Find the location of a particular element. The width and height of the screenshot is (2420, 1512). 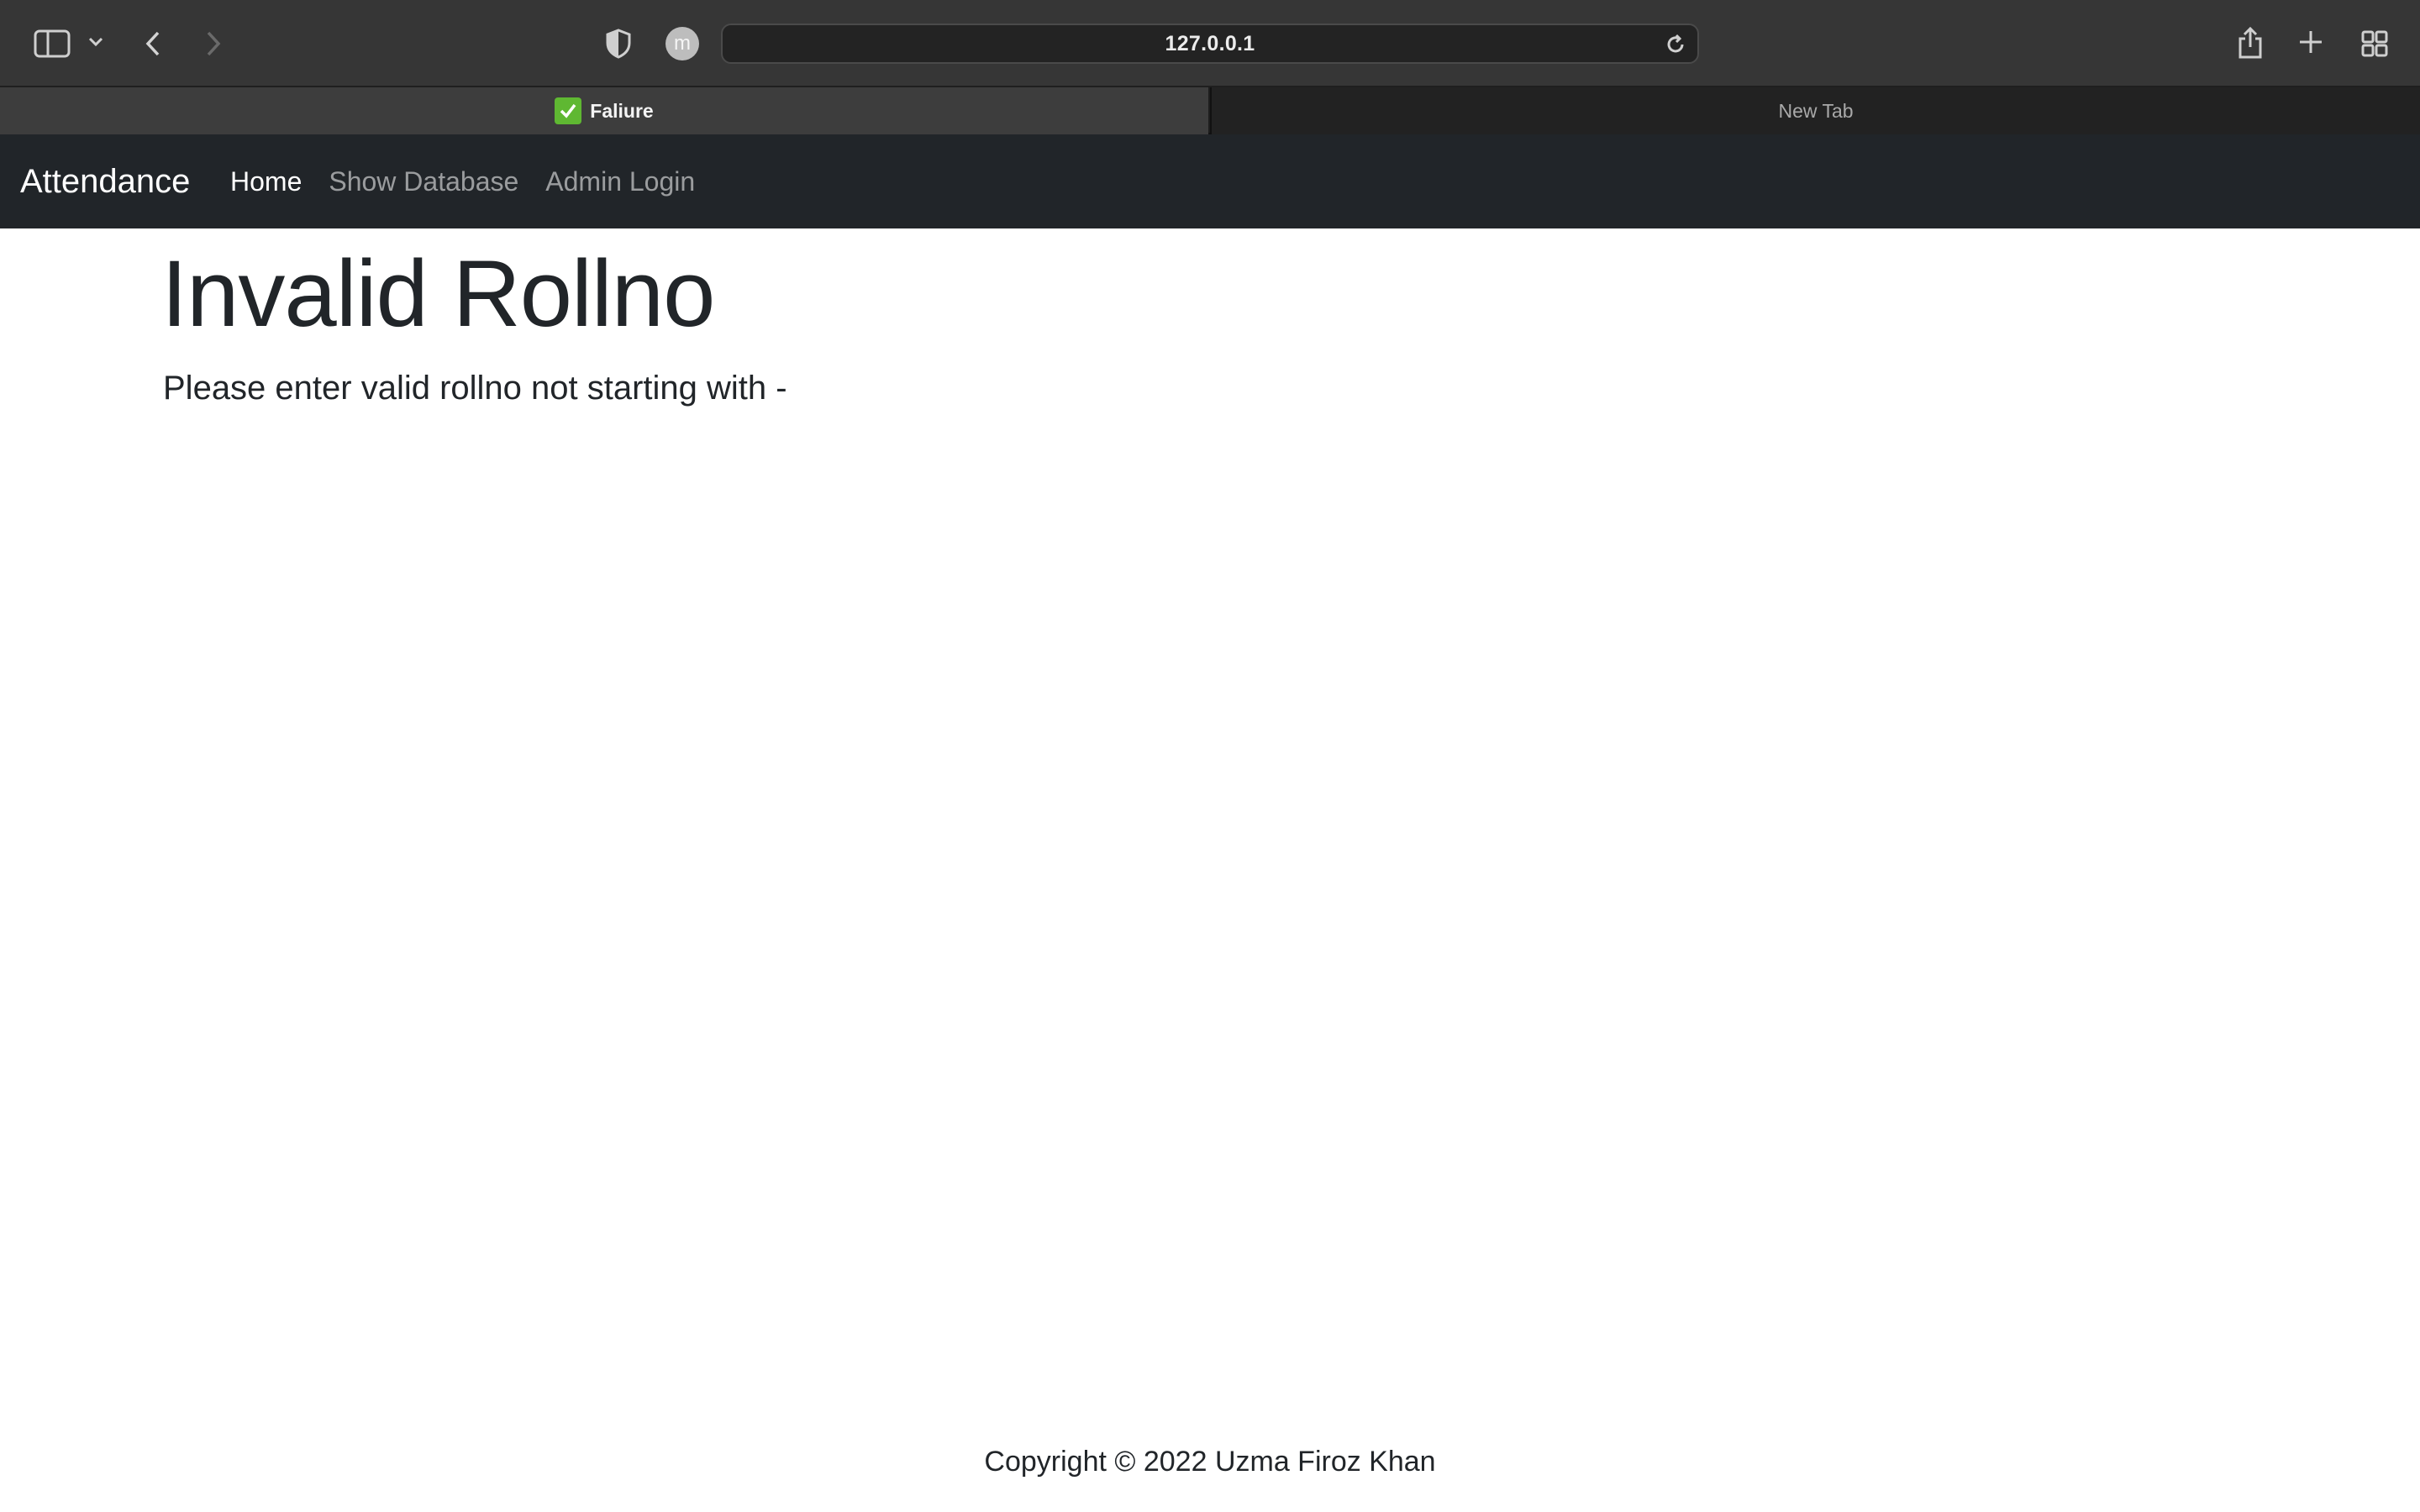

nav-link-admin-login: Admin Login is located at coordinates (620, 181).